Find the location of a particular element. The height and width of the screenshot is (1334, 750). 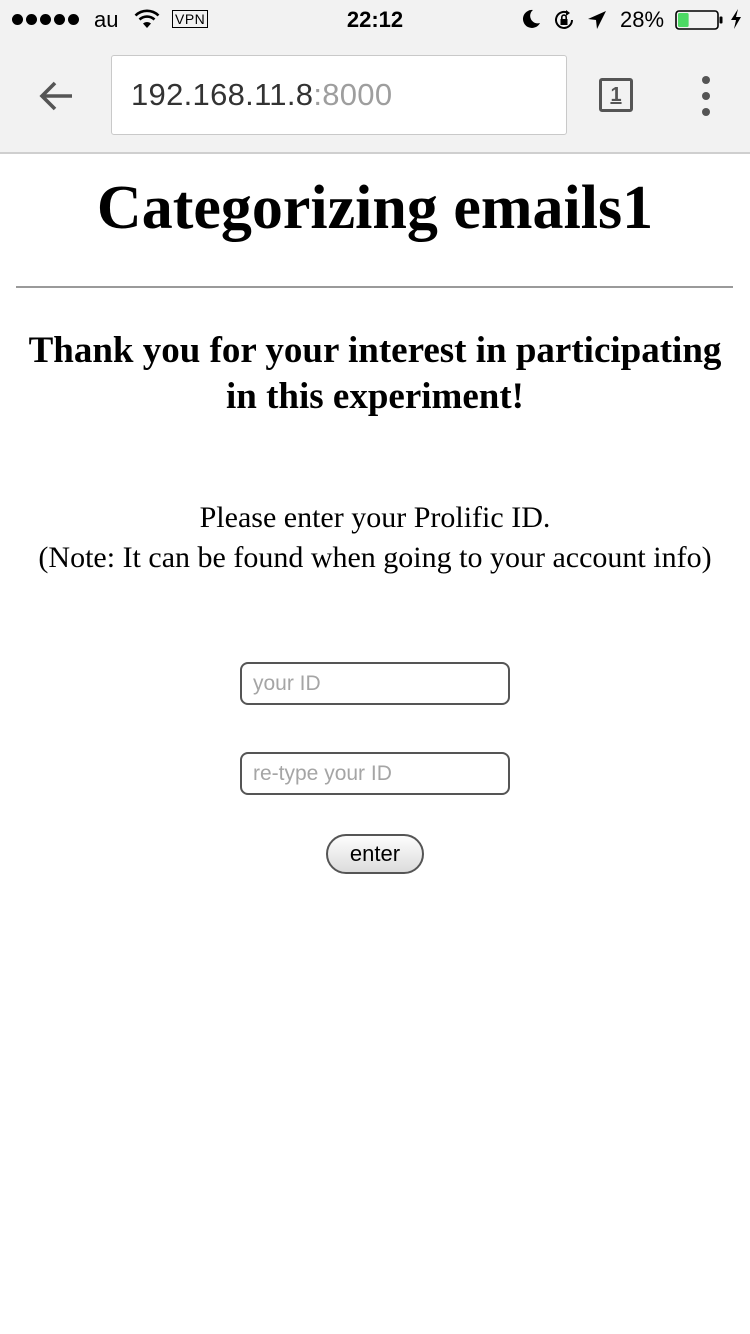

url-host: 192.168.11.8 is located at coordinates (222, 94).